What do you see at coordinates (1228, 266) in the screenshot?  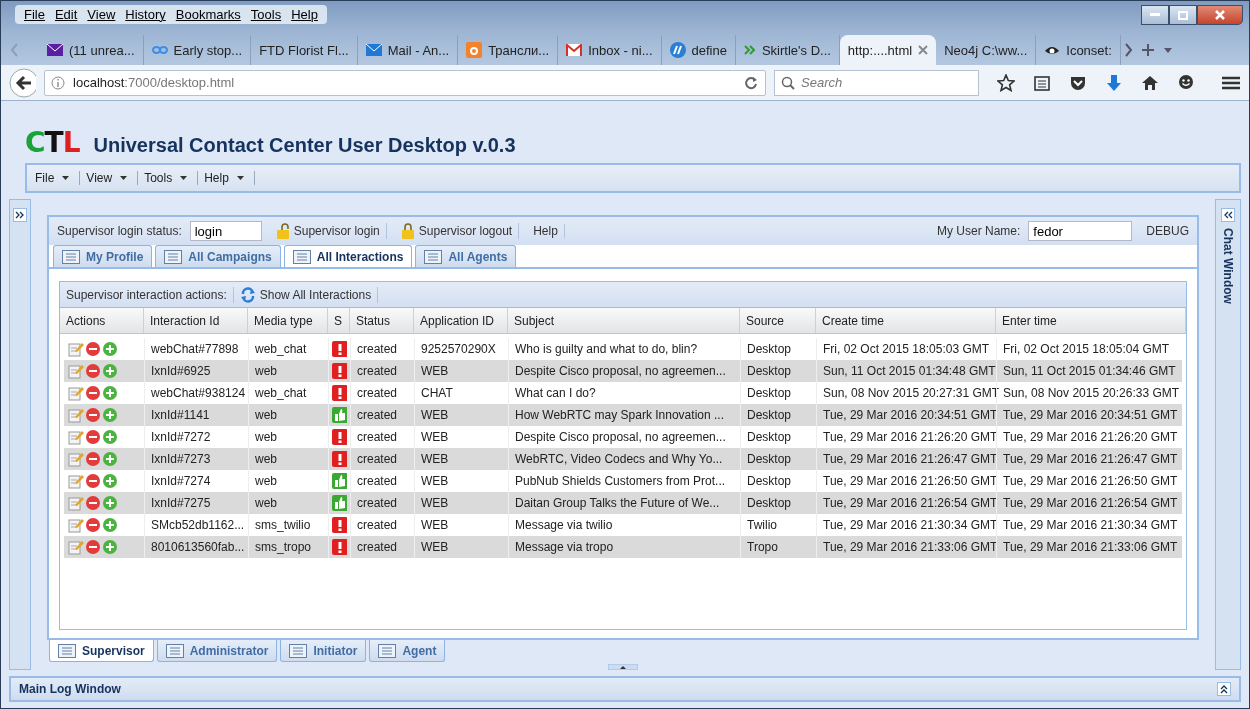 I see `chat-window-title: Chat Window` at bounding box center [1228, 266].